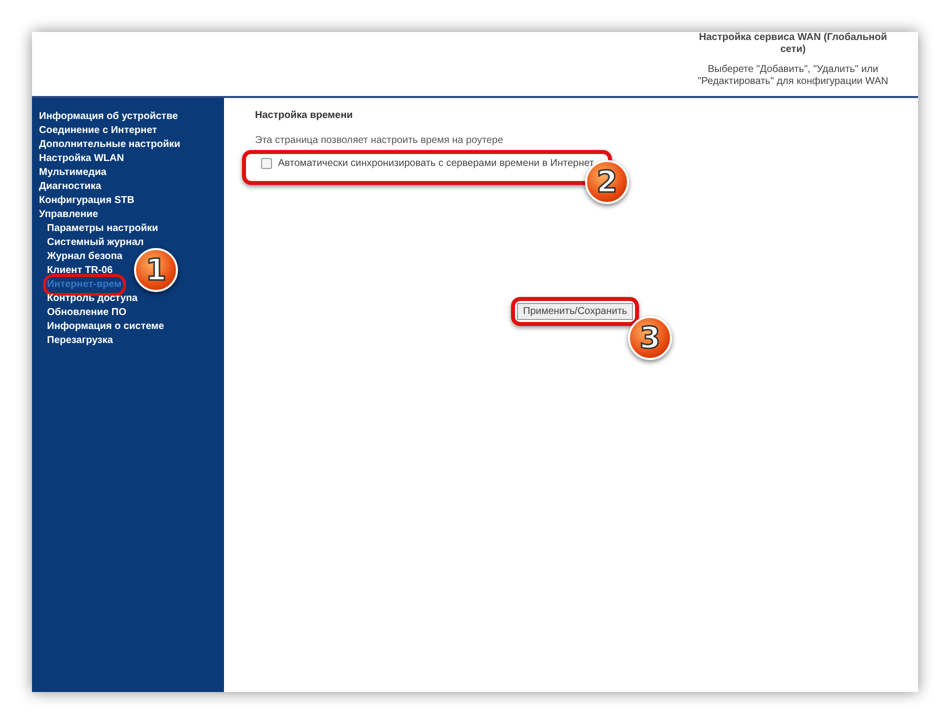 The height and width of the screenshot is (725, 950). Describe the element at coordinates (68, 215) in the screenshot. I see `sidebar-item: Управление` at that location.